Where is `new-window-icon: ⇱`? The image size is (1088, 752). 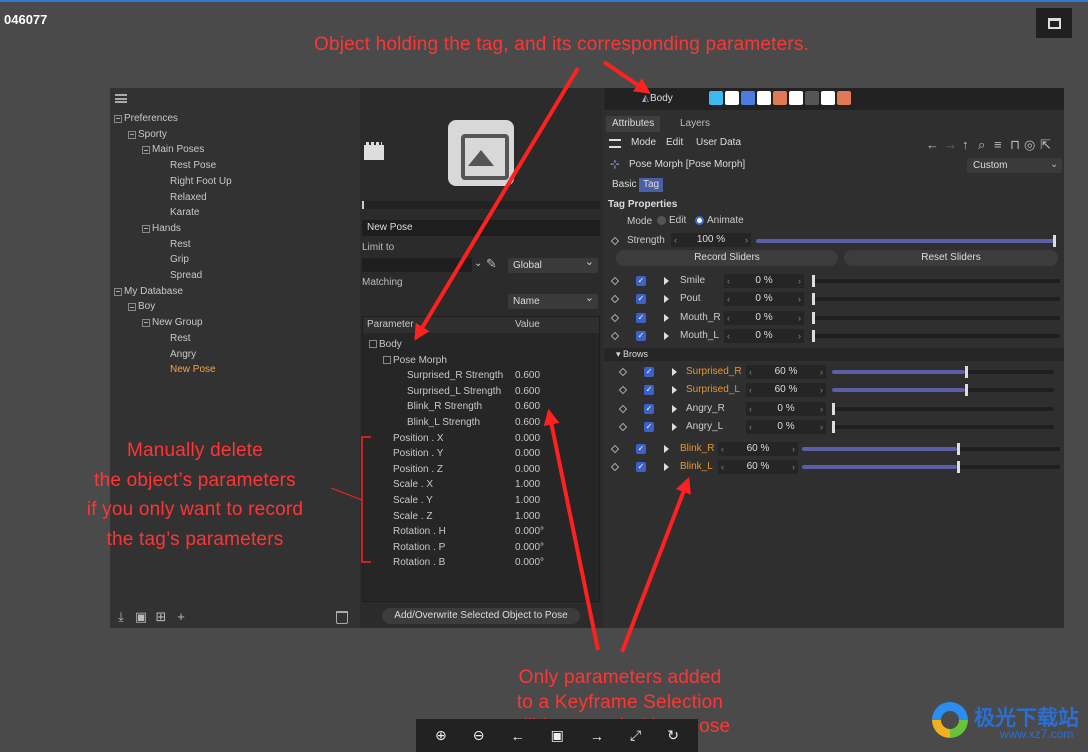
new-window-icon: ⇱ is located at coordinates (1045, 145).